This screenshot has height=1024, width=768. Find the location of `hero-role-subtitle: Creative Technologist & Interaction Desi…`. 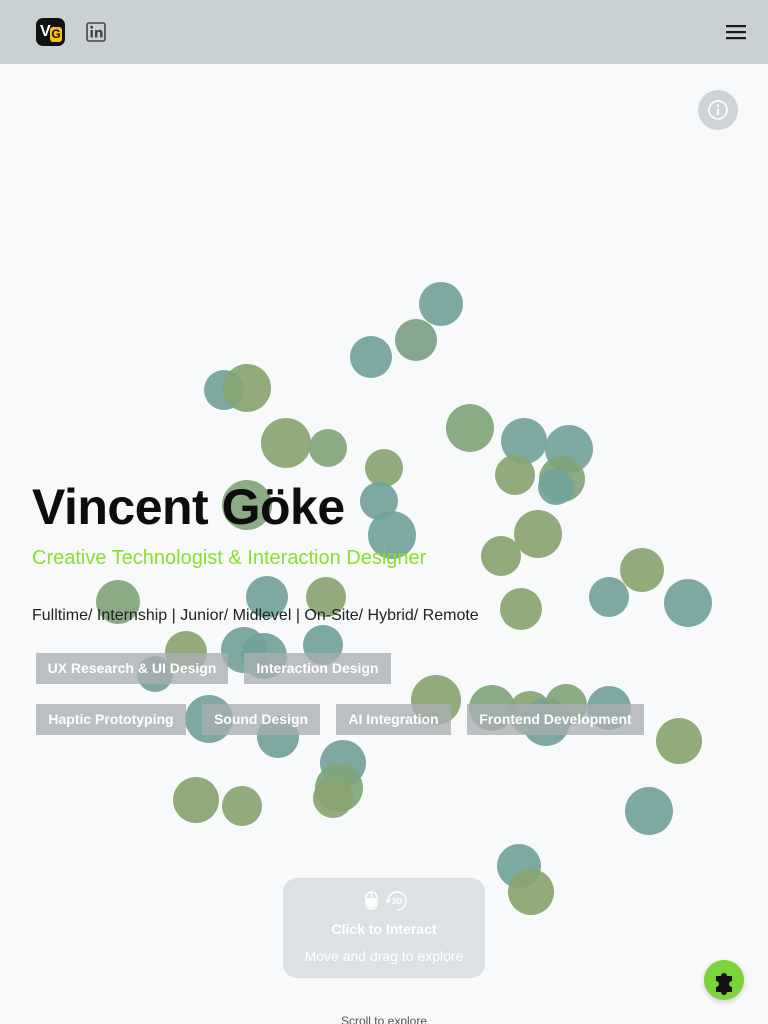

hero-role-subtitle: Creative Technologist & Interaction Desi… is located at coordinates (229, 558).